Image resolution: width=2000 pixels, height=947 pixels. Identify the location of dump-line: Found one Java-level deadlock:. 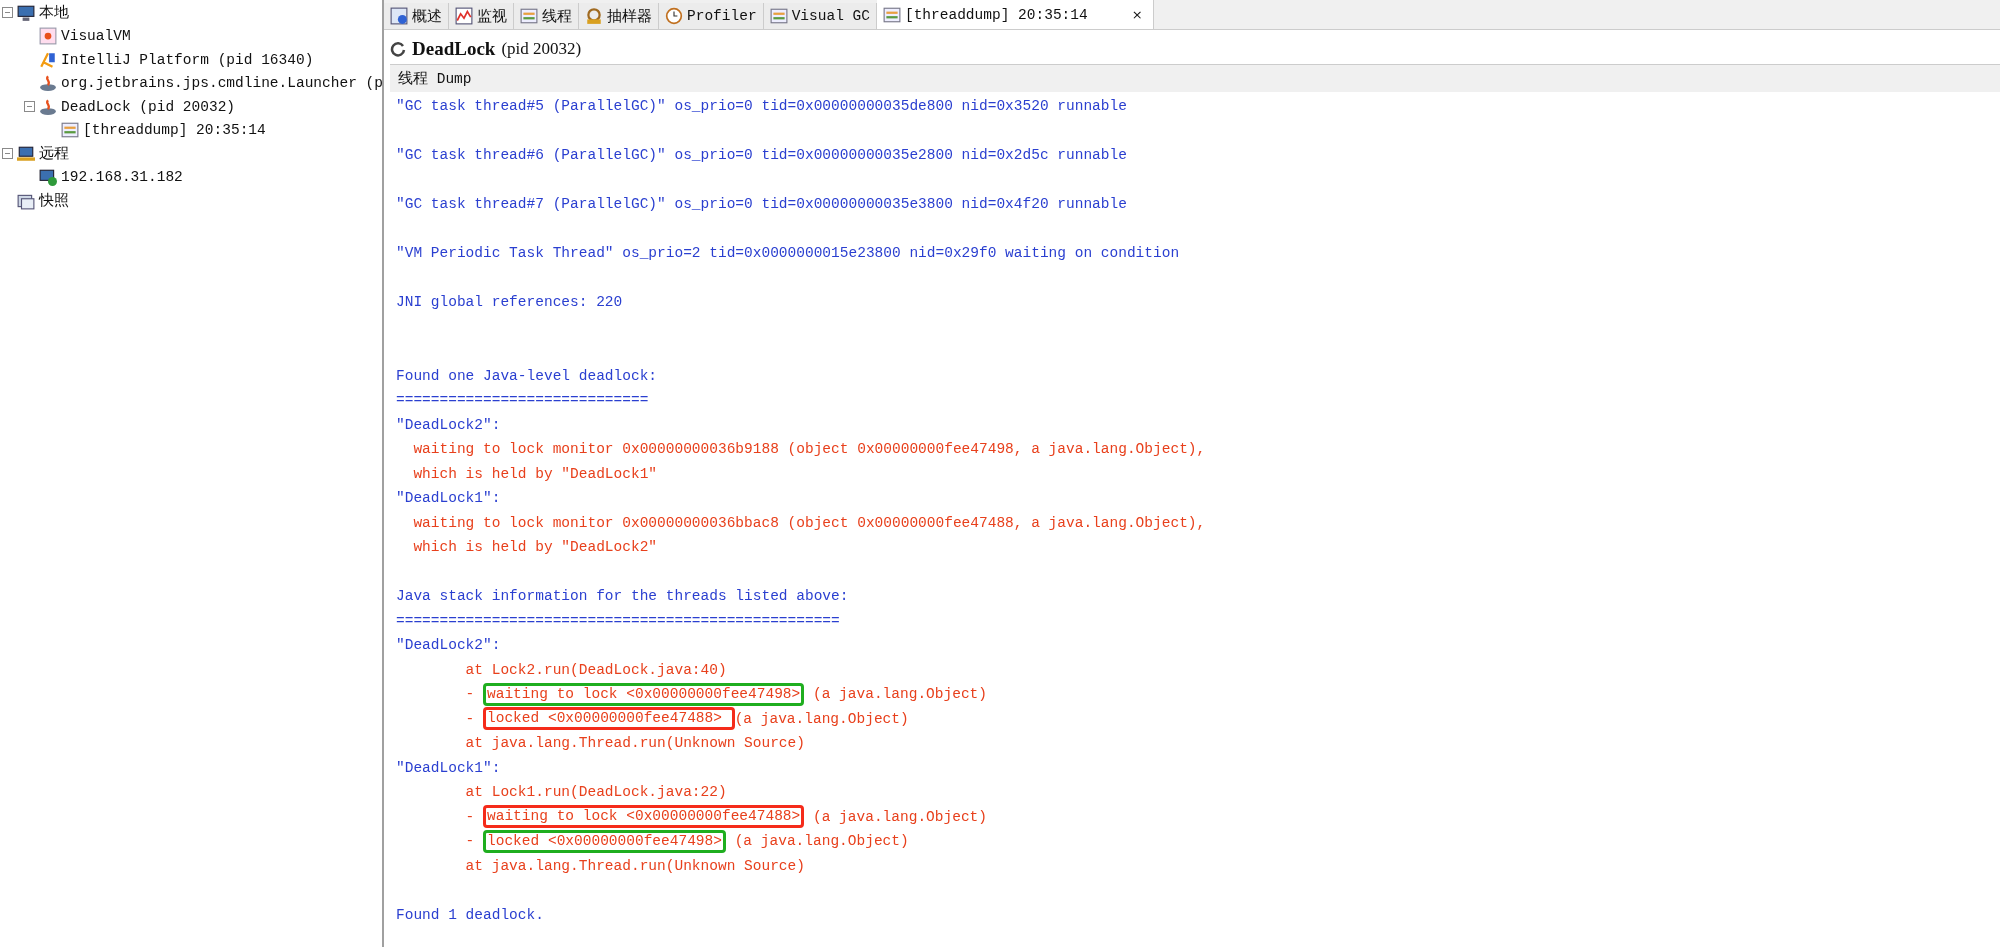
(527, 376).